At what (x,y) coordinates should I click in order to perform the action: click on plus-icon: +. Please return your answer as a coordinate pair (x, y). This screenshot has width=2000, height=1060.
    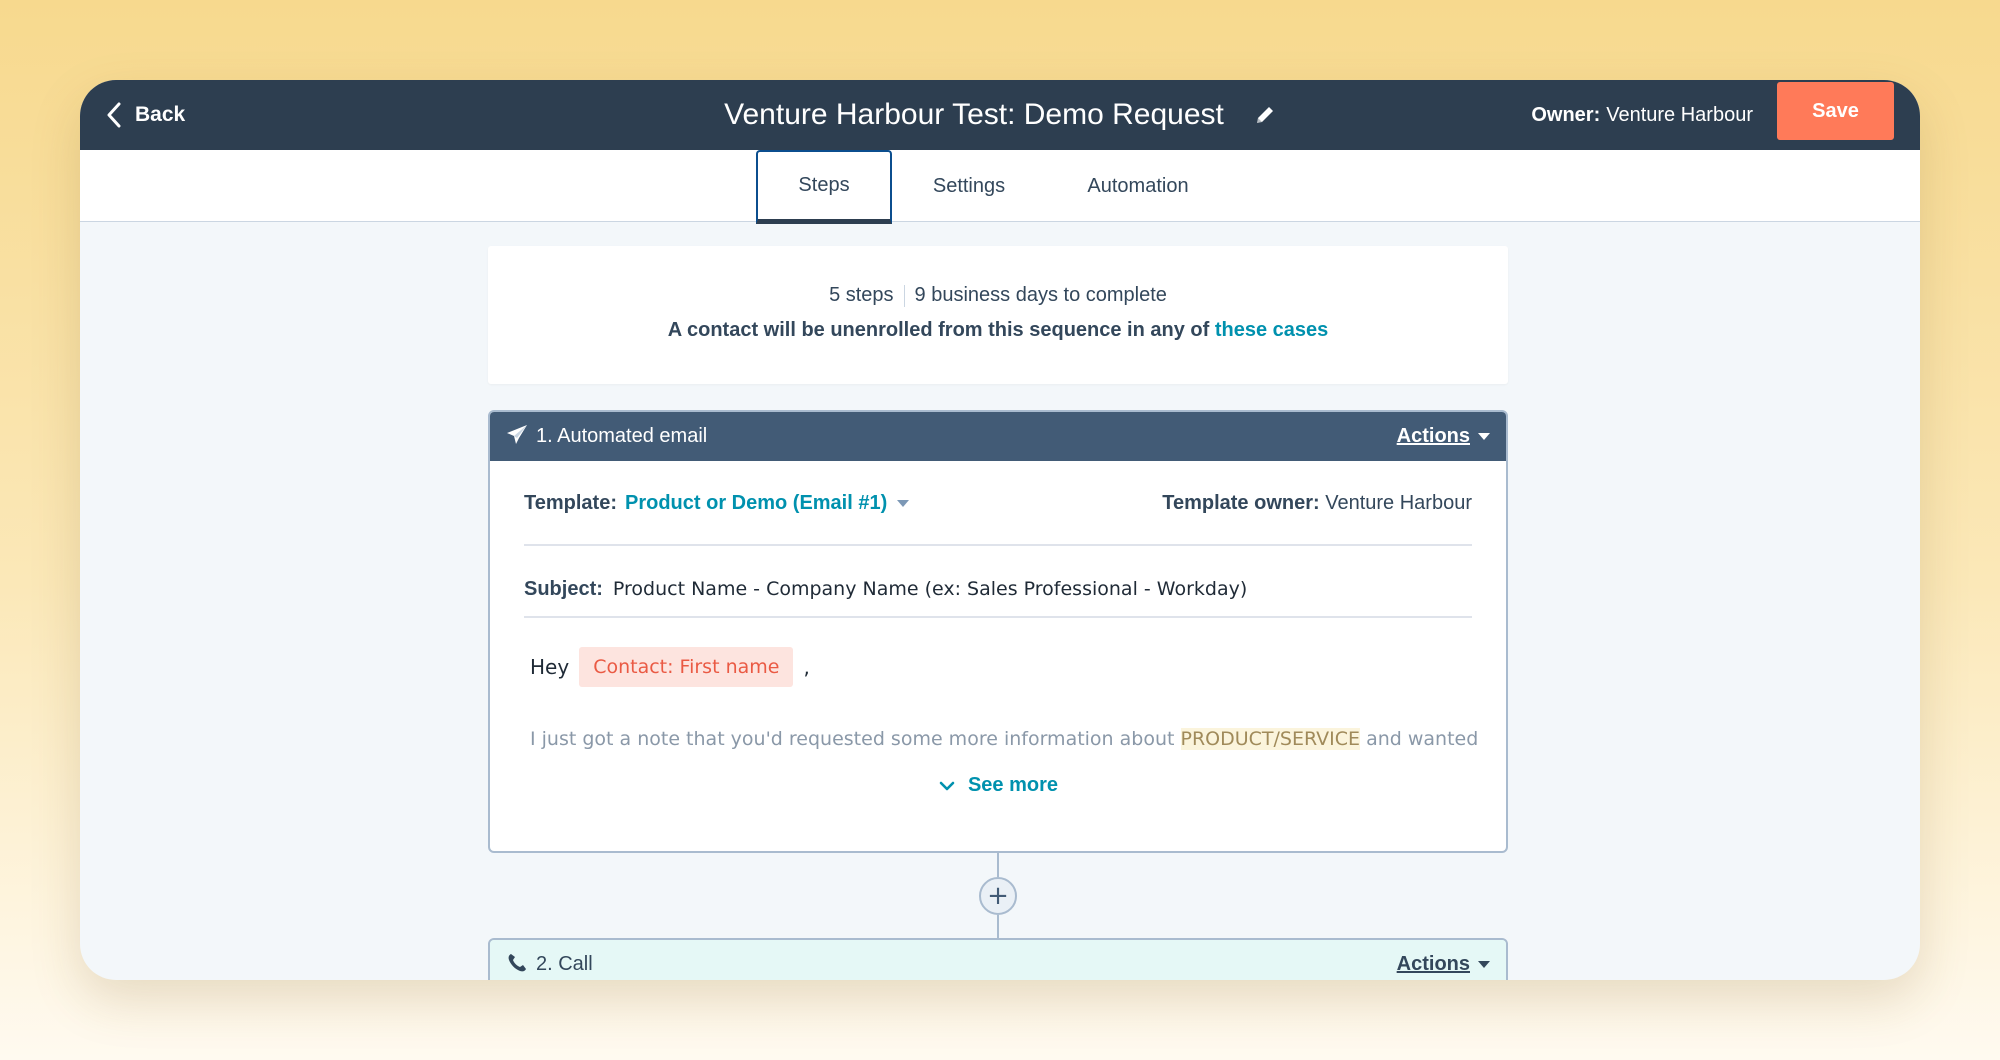
    Looking at the image, I should click on (998, 896).